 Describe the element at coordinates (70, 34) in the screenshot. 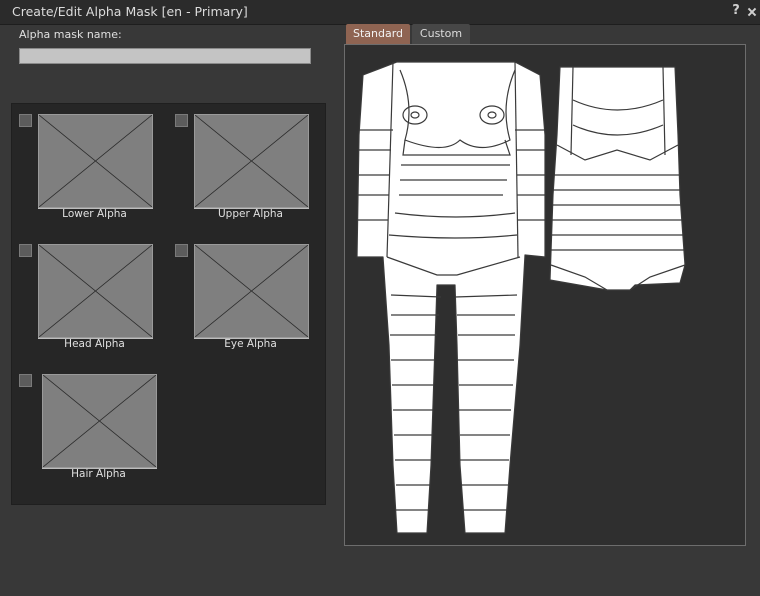

I see `alpha-mask-name-label: Alpha mask name:` at that location.